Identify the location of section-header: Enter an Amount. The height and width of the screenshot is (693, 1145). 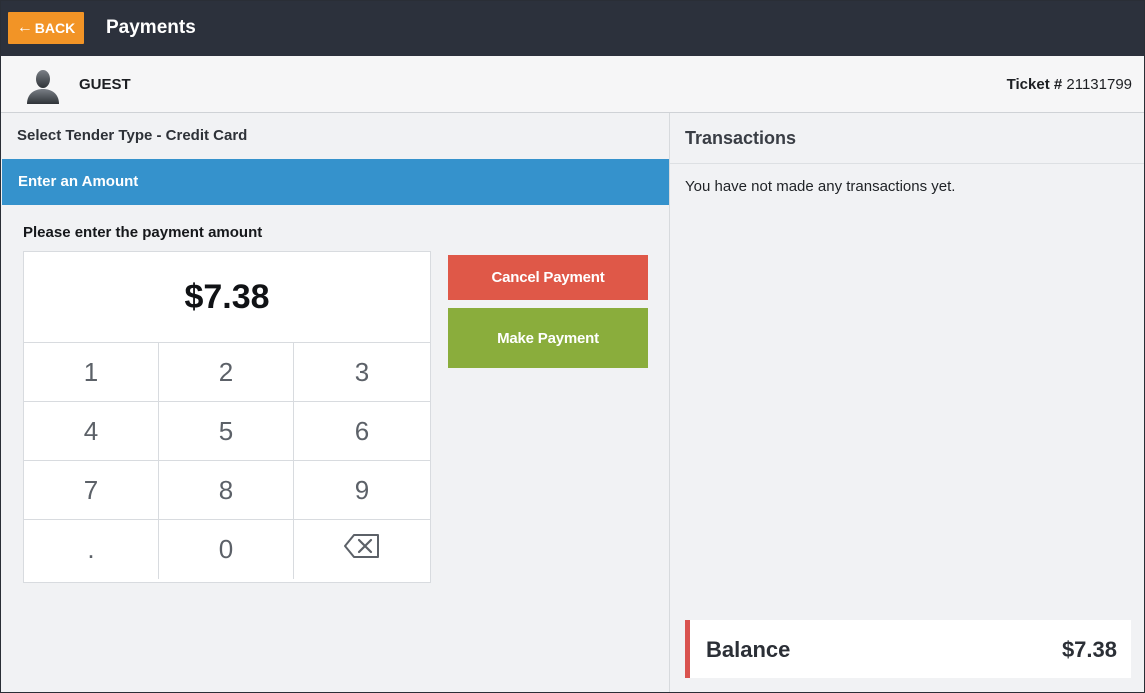
(335, 182).